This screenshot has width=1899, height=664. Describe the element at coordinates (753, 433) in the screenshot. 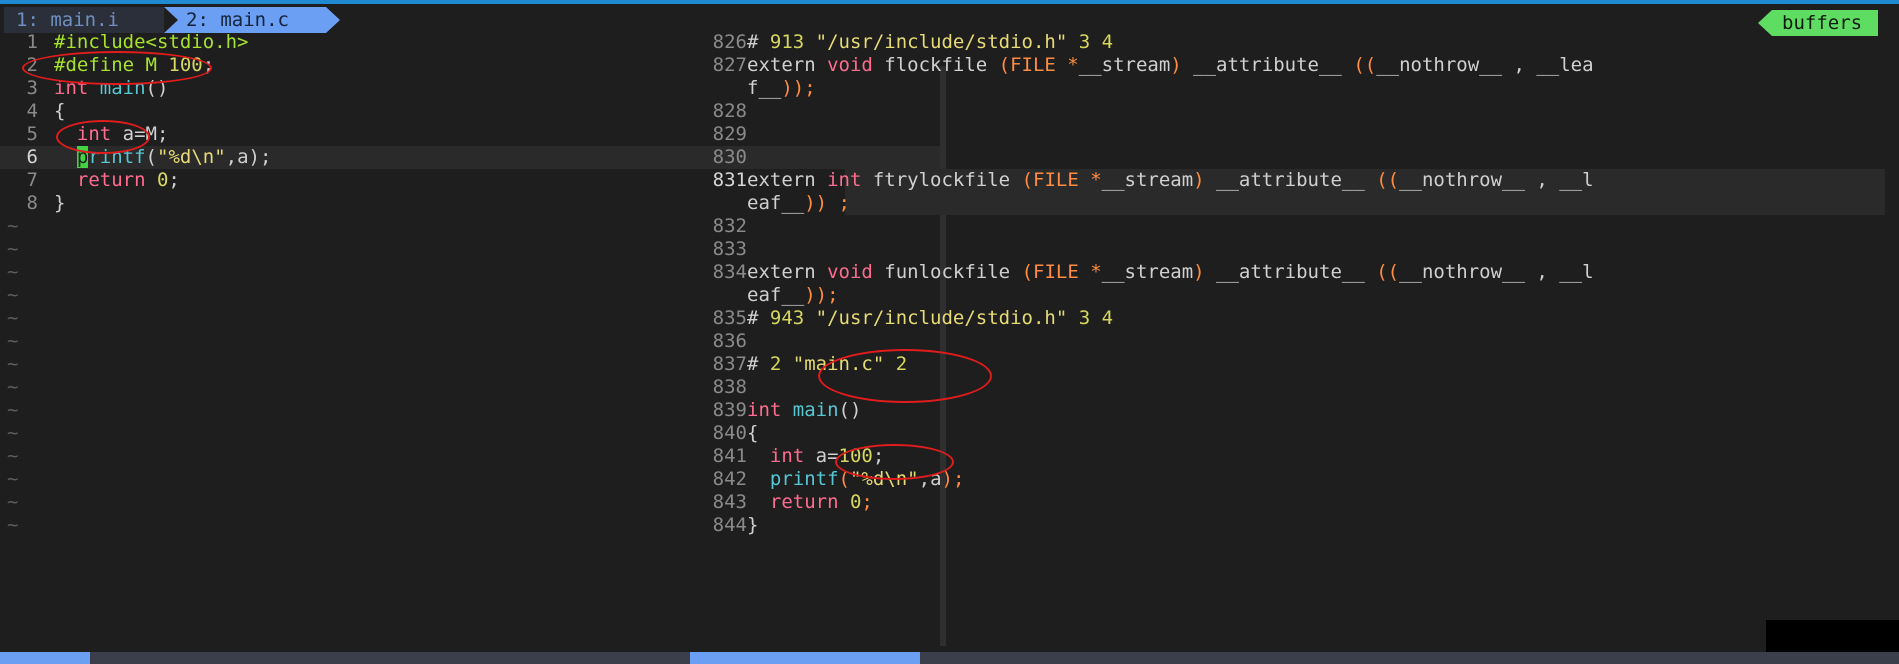

I see `code-token: {` at that location.